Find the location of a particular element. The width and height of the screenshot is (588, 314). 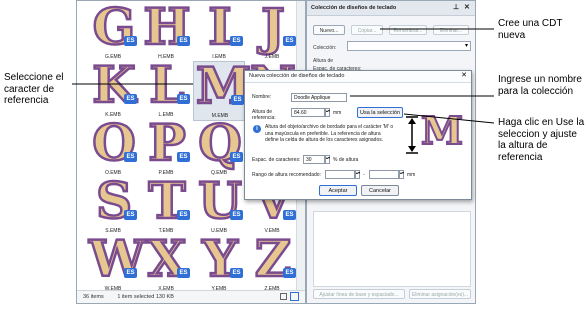

annotation-create-cdt: Cree una CDT nueva is located at coordinates (530, 29).